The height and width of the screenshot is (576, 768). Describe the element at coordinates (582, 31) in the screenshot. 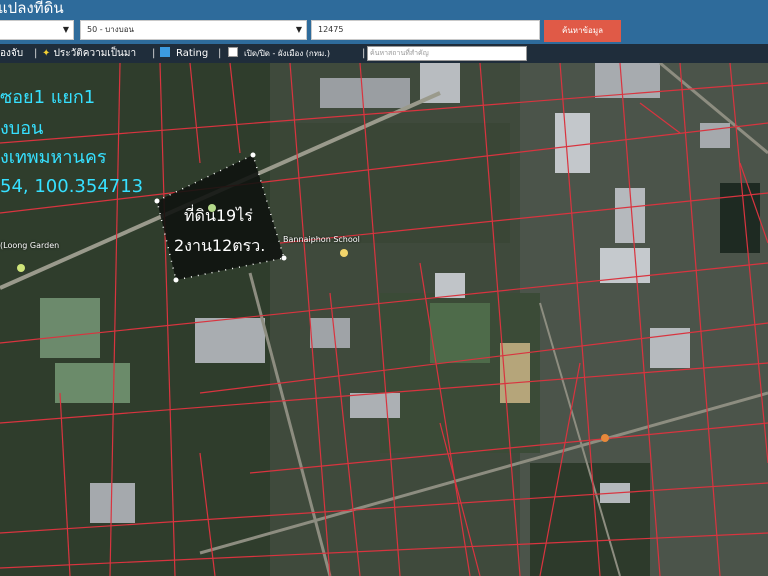

I see `search-button: ค้นหาข้อมูล` at that location.